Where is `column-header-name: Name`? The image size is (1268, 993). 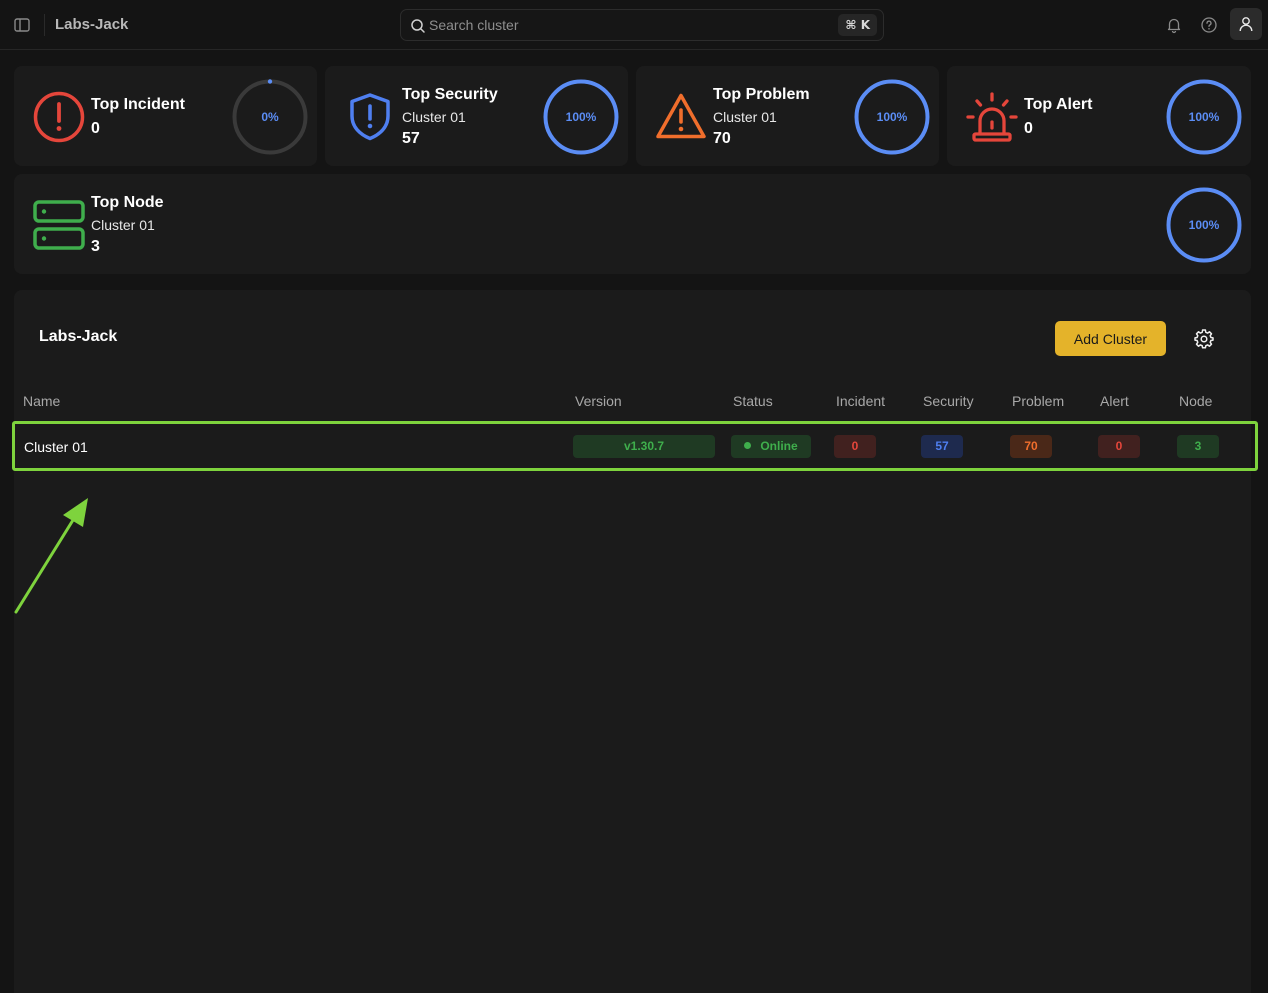 column-header-name: Name is located at coordinates (41, 401).